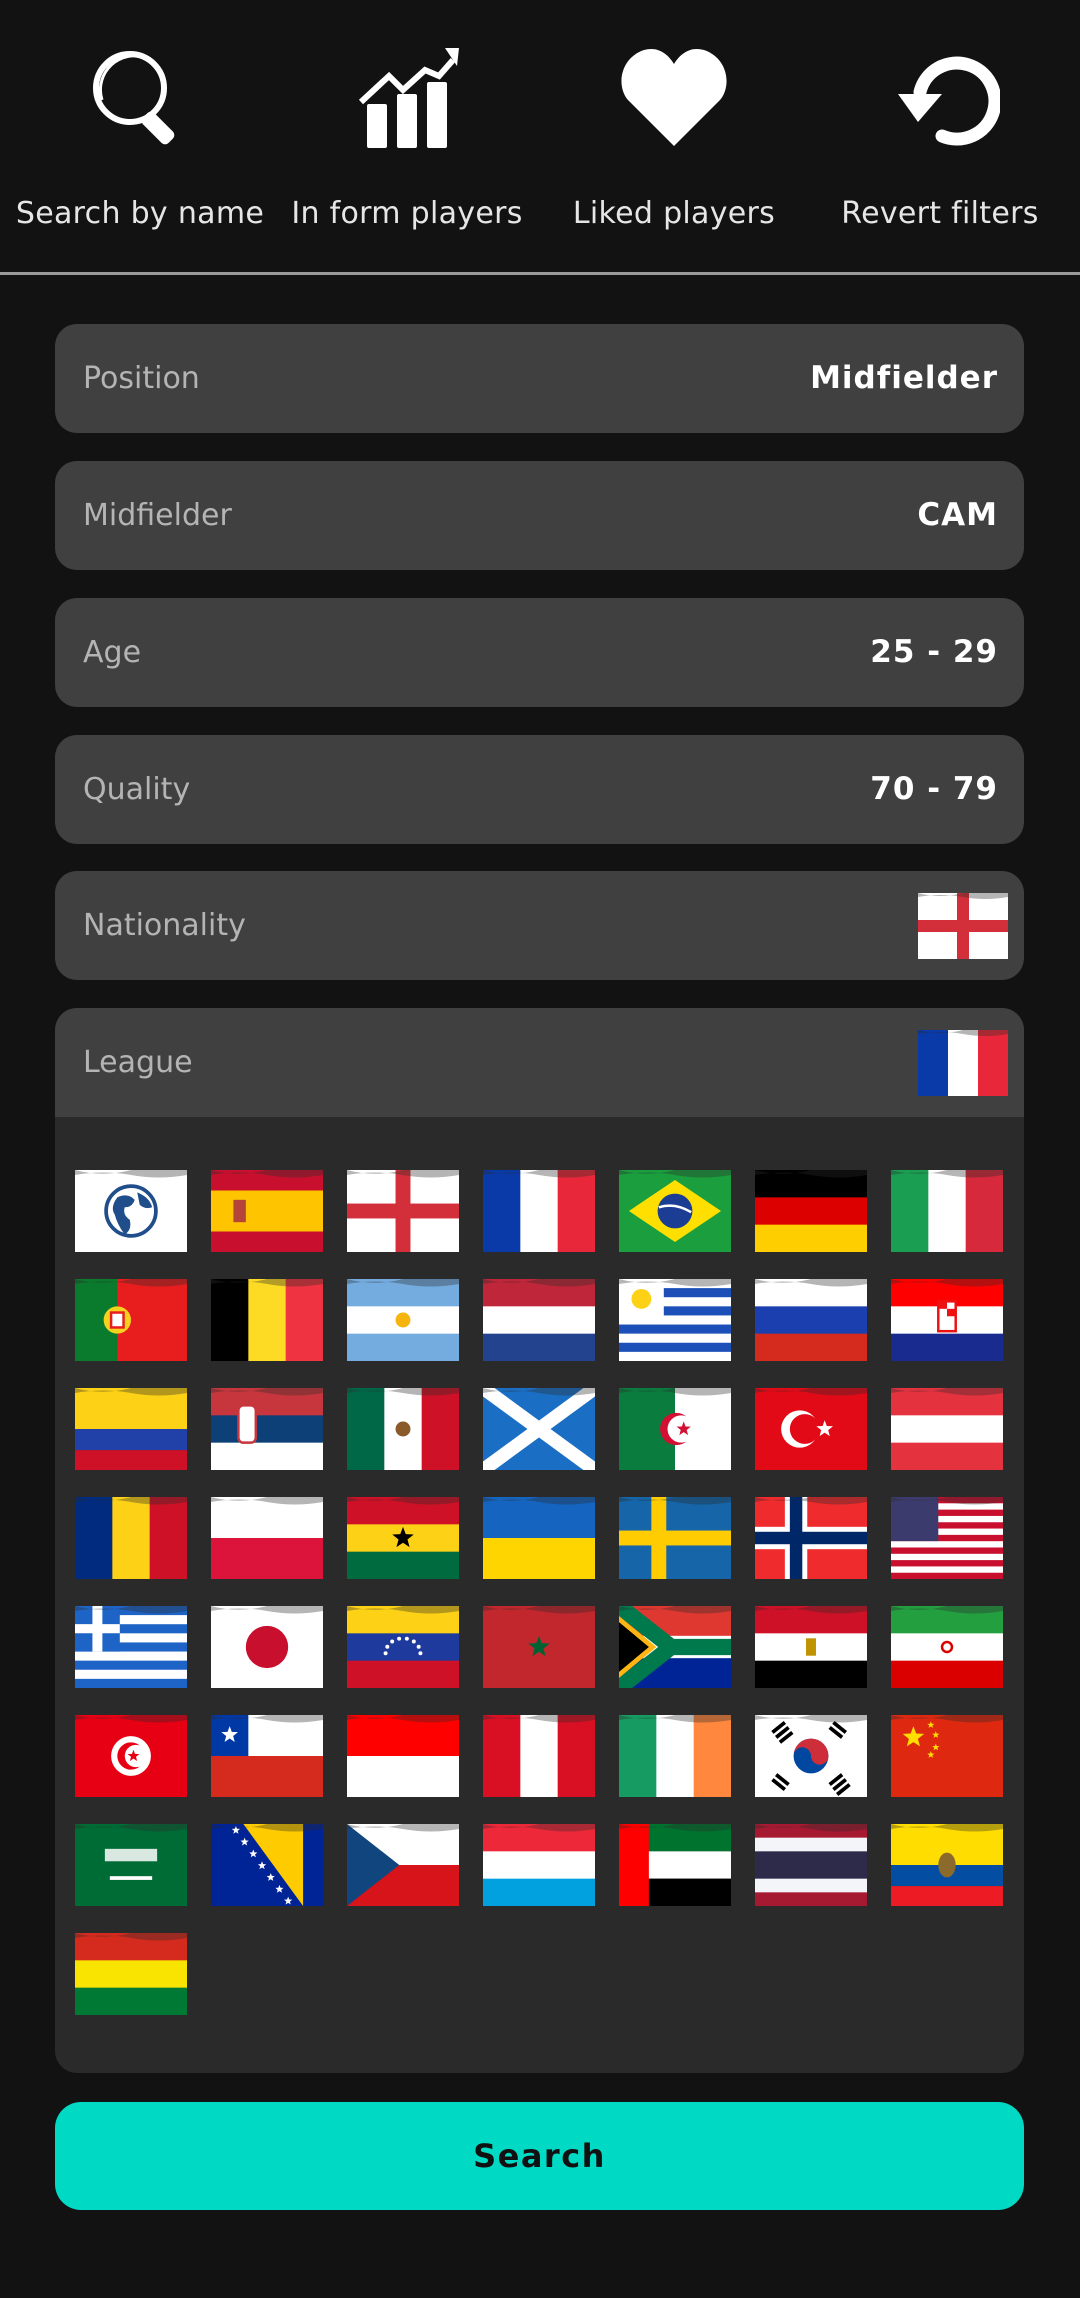  I want to click on position-filter: Position Midfielder, so click(539, 378).